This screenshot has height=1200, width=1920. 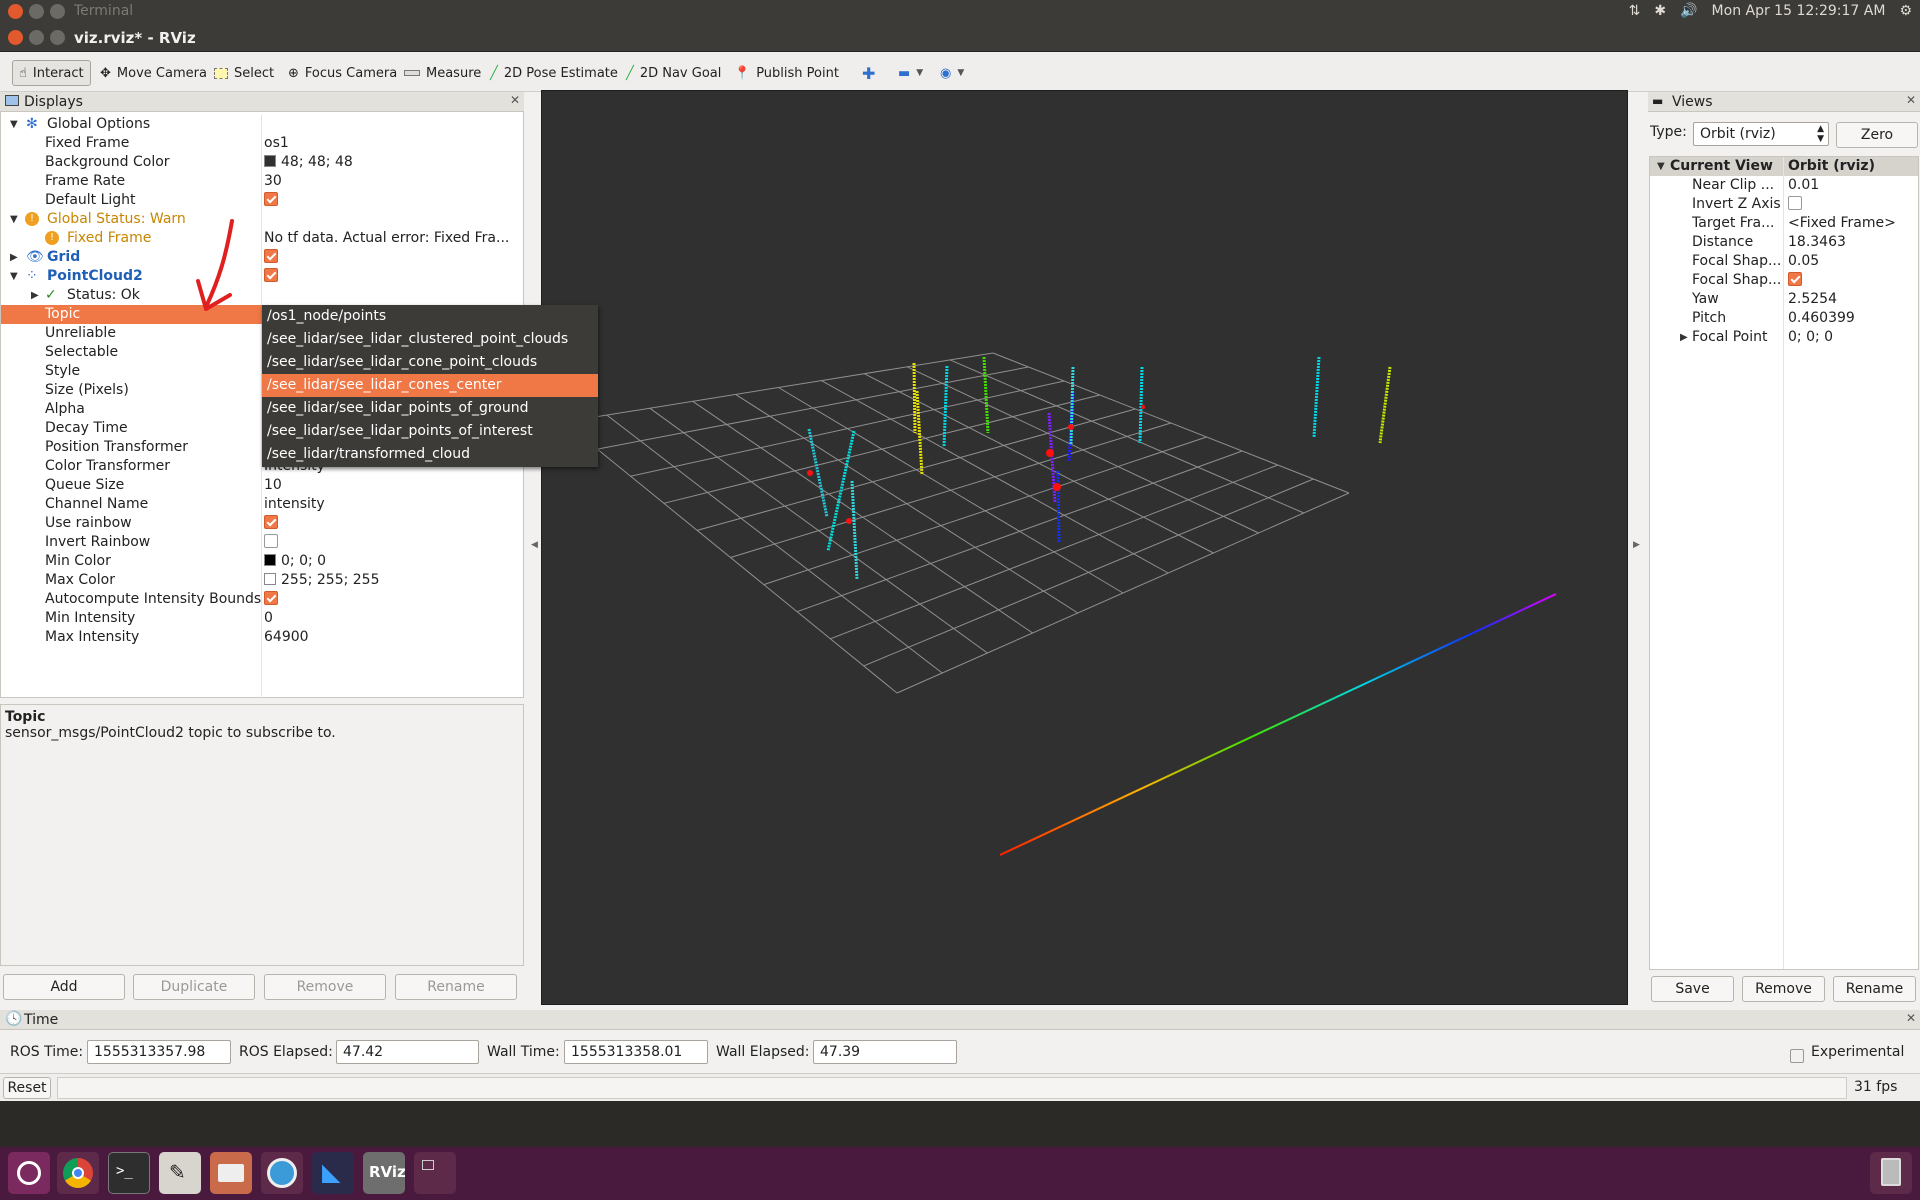 What do you see at coordinates (430, 316) in the screenshot?
I see `topic-option: /os1_node/points` at bounding box center [430, 316].